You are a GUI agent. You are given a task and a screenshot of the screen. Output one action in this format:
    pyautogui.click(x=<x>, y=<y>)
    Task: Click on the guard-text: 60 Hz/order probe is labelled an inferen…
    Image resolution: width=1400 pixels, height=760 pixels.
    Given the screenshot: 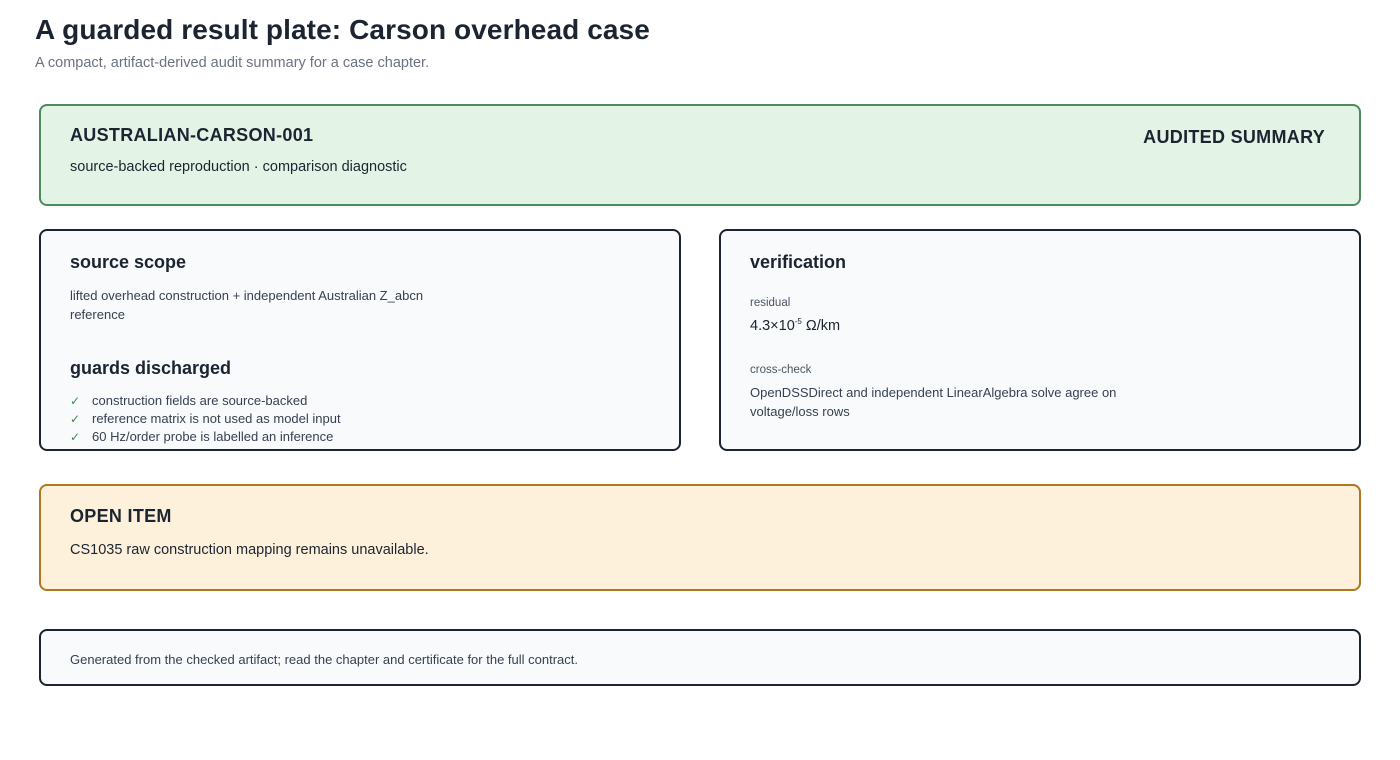 What is the action you would take?
    pyautogui.click(x=213, y=436)
    